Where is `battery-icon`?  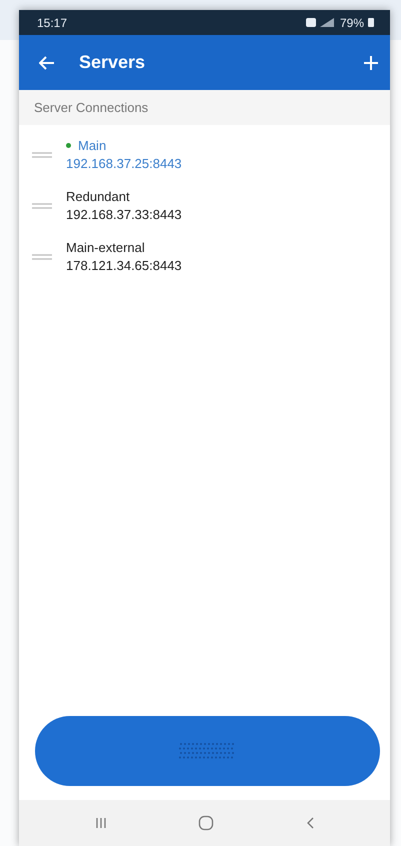 battery-icon is located at coordinates (371, 22).